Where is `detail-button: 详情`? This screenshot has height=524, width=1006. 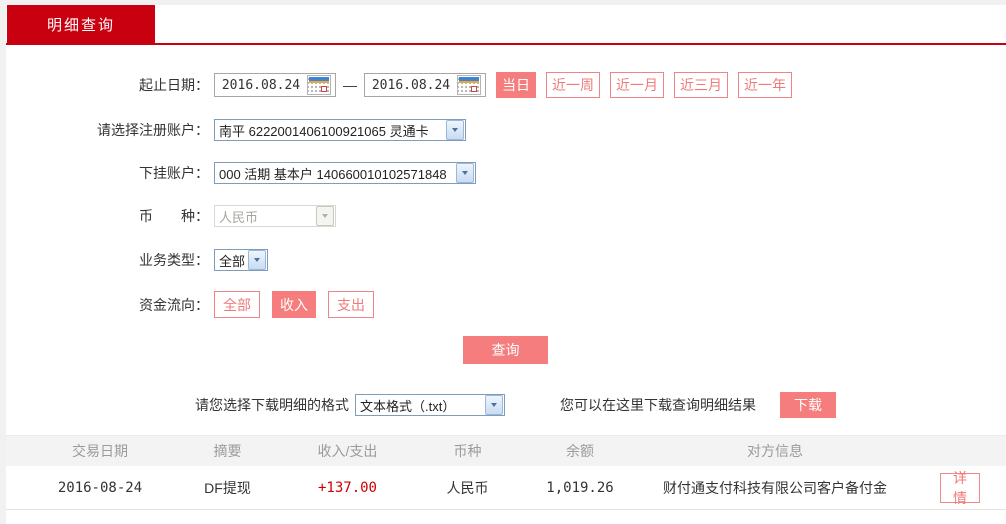
detail-button: 详情 is located at coordinates (960, 488).